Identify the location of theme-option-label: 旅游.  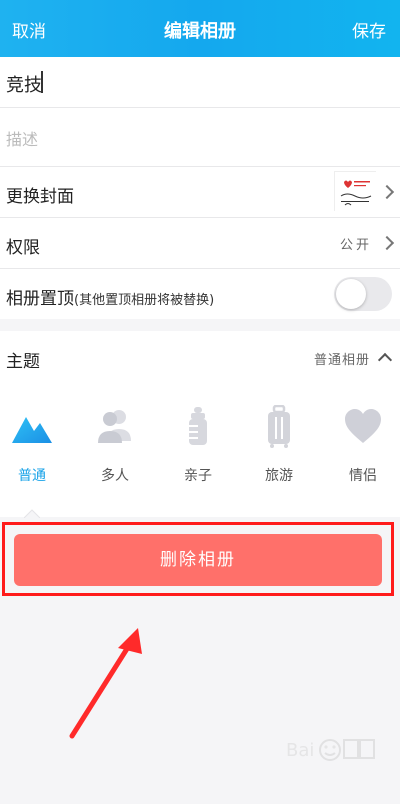
(279, 476).